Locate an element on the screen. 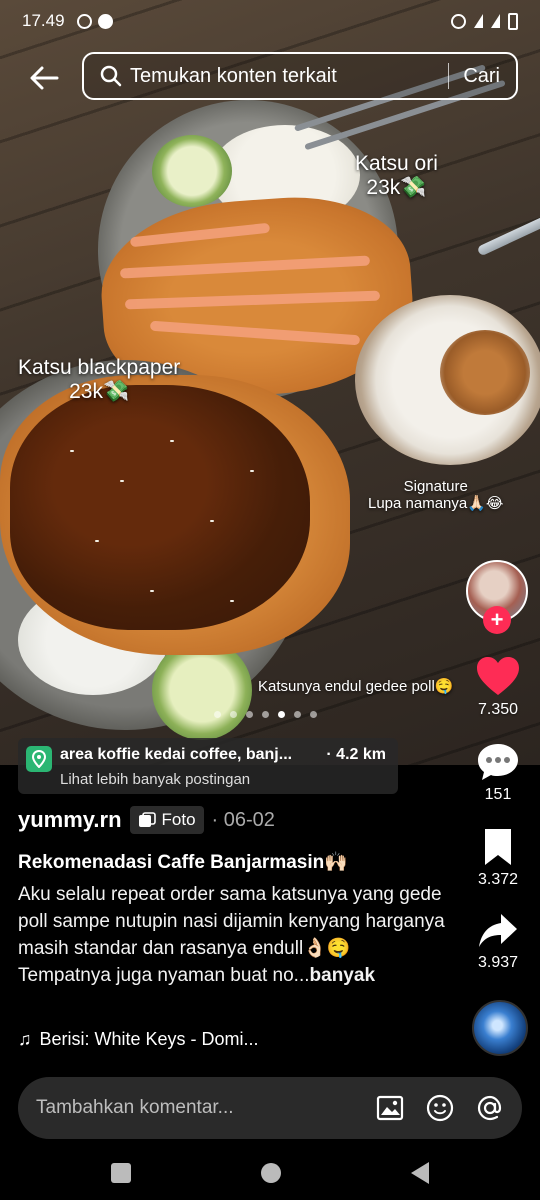  post-type-badge: Foto is located at coordinates (166, 820).